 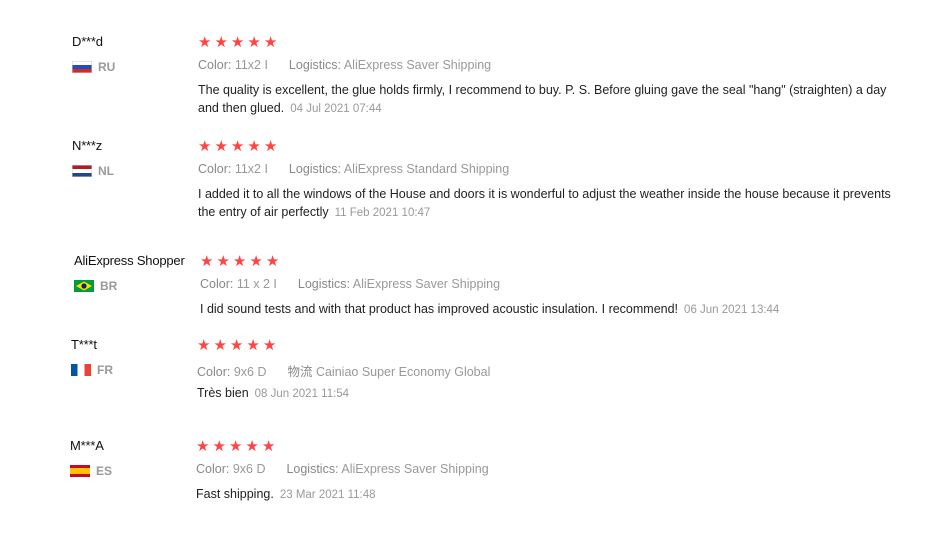 I want to click on reviewer-country: NL, so click(x=93, y=171).